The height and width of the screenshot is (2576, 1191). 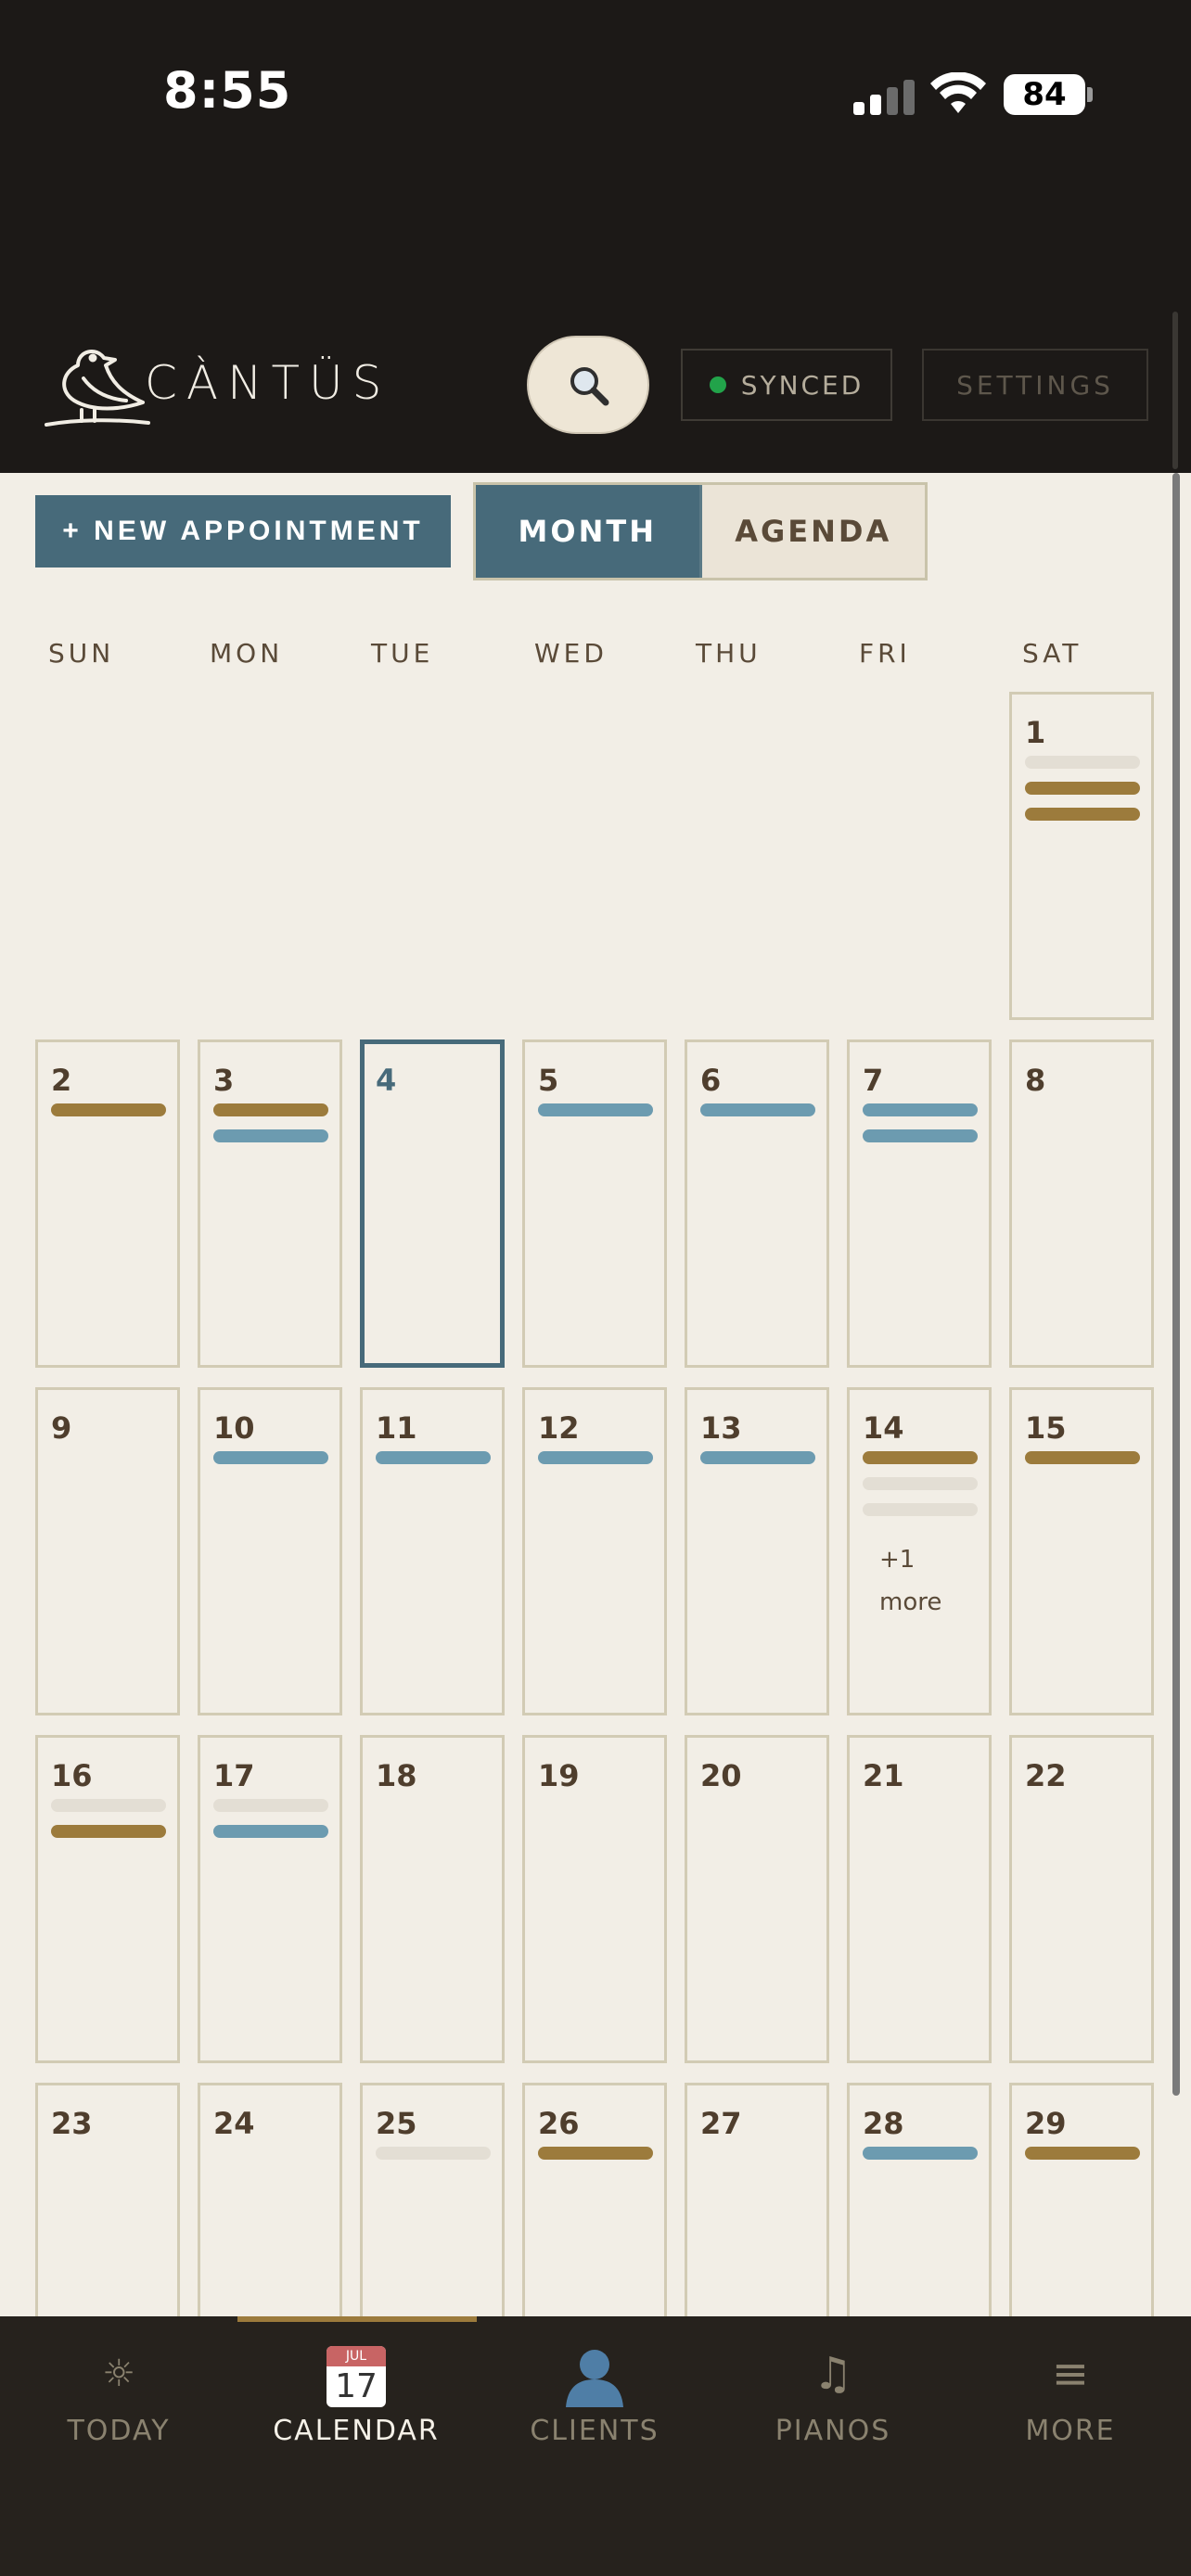 What do you see at coordinates (243, 531) in the screenshot?
I see `new-appointment-button: + NEW APPOINTMENT` at bounding box center [243, 531].